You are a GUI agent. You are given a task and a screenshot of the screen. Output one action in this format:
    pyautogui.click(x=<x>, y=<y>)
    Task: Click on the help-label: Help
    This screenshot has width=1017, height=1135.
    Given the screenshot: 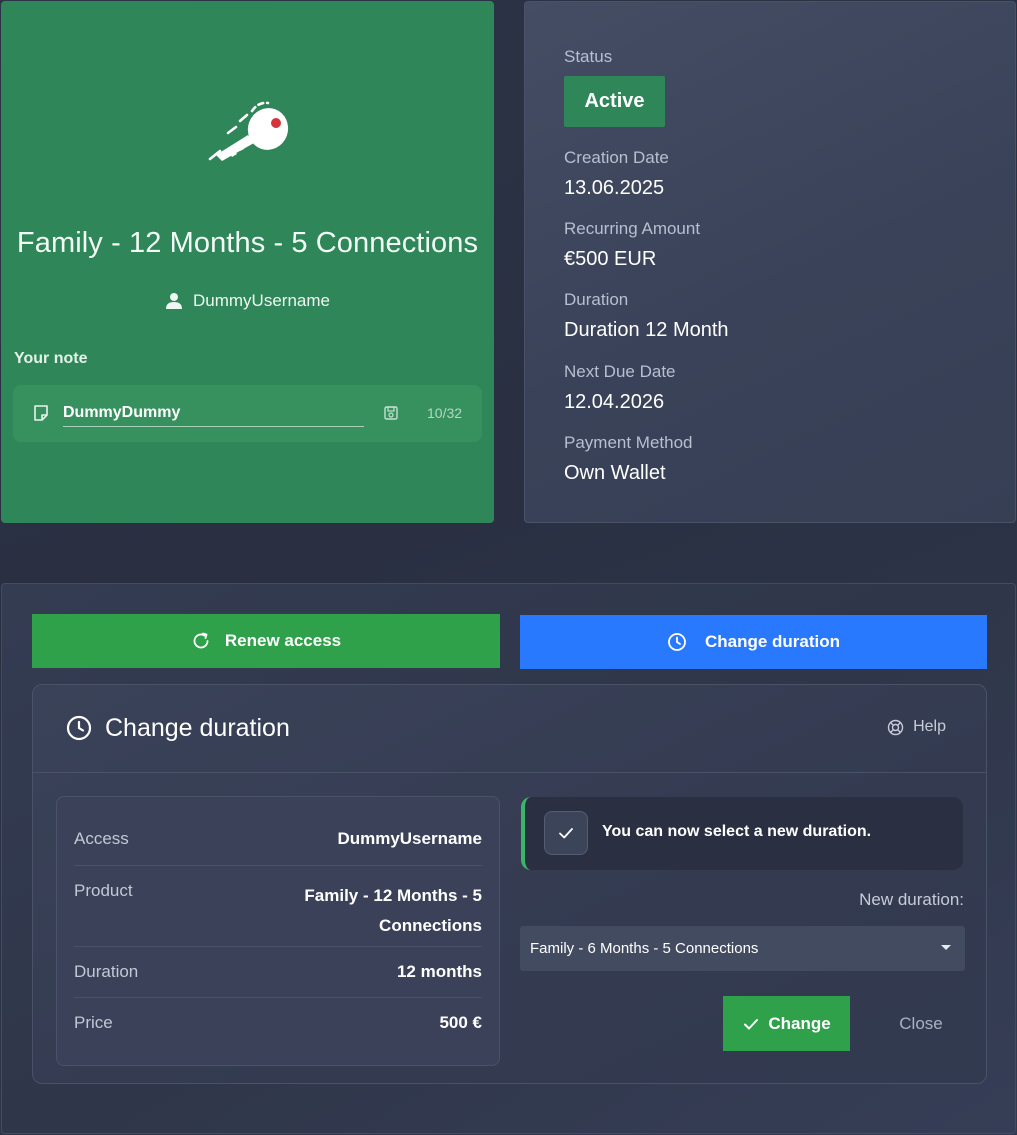 What is the action you would take?
    pyautogui.click(x=929, y=726)
    